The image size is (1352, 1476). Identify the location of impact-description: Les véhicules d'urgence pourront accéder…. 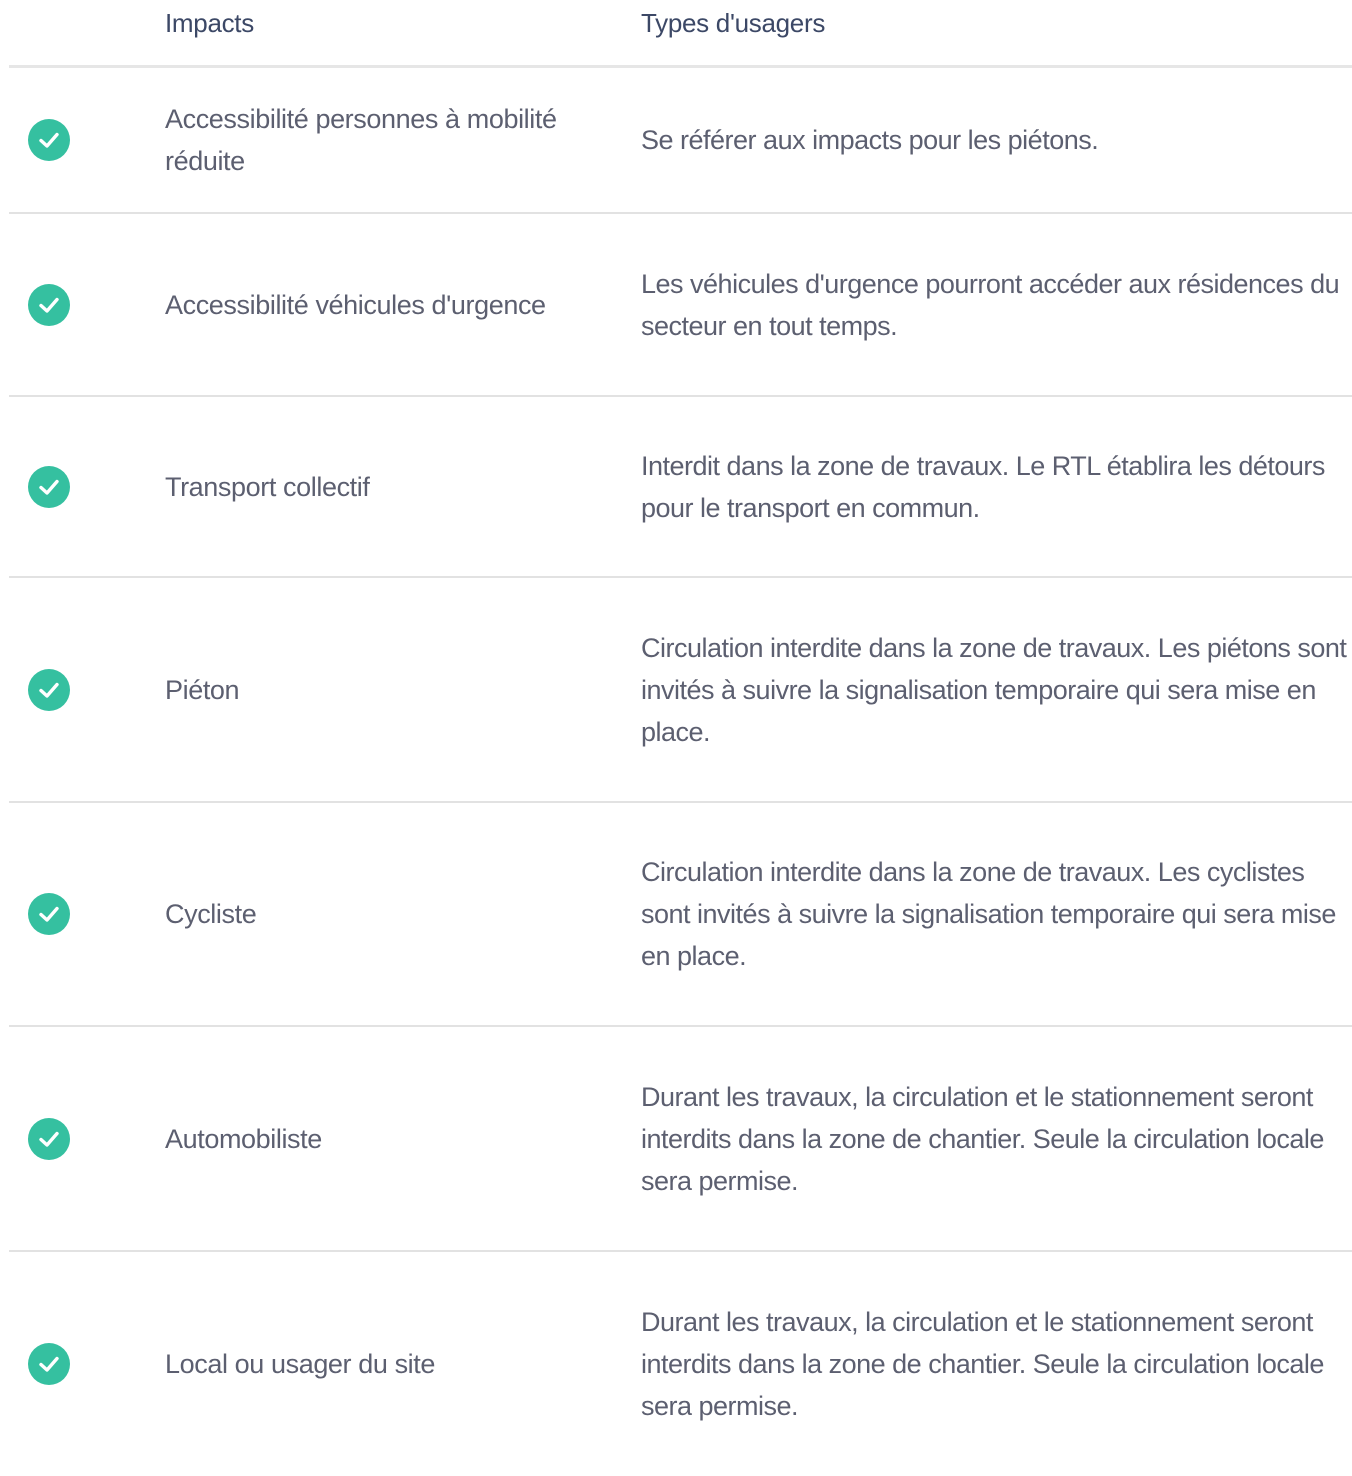
(990, 304).